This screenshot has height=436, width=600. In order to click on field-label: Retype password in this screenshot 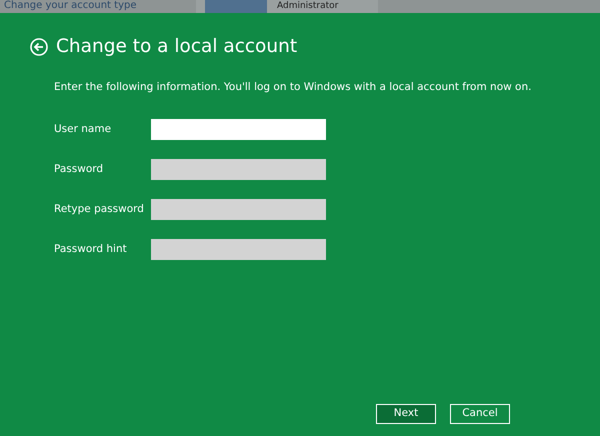, I will do `click(99, 209)`.